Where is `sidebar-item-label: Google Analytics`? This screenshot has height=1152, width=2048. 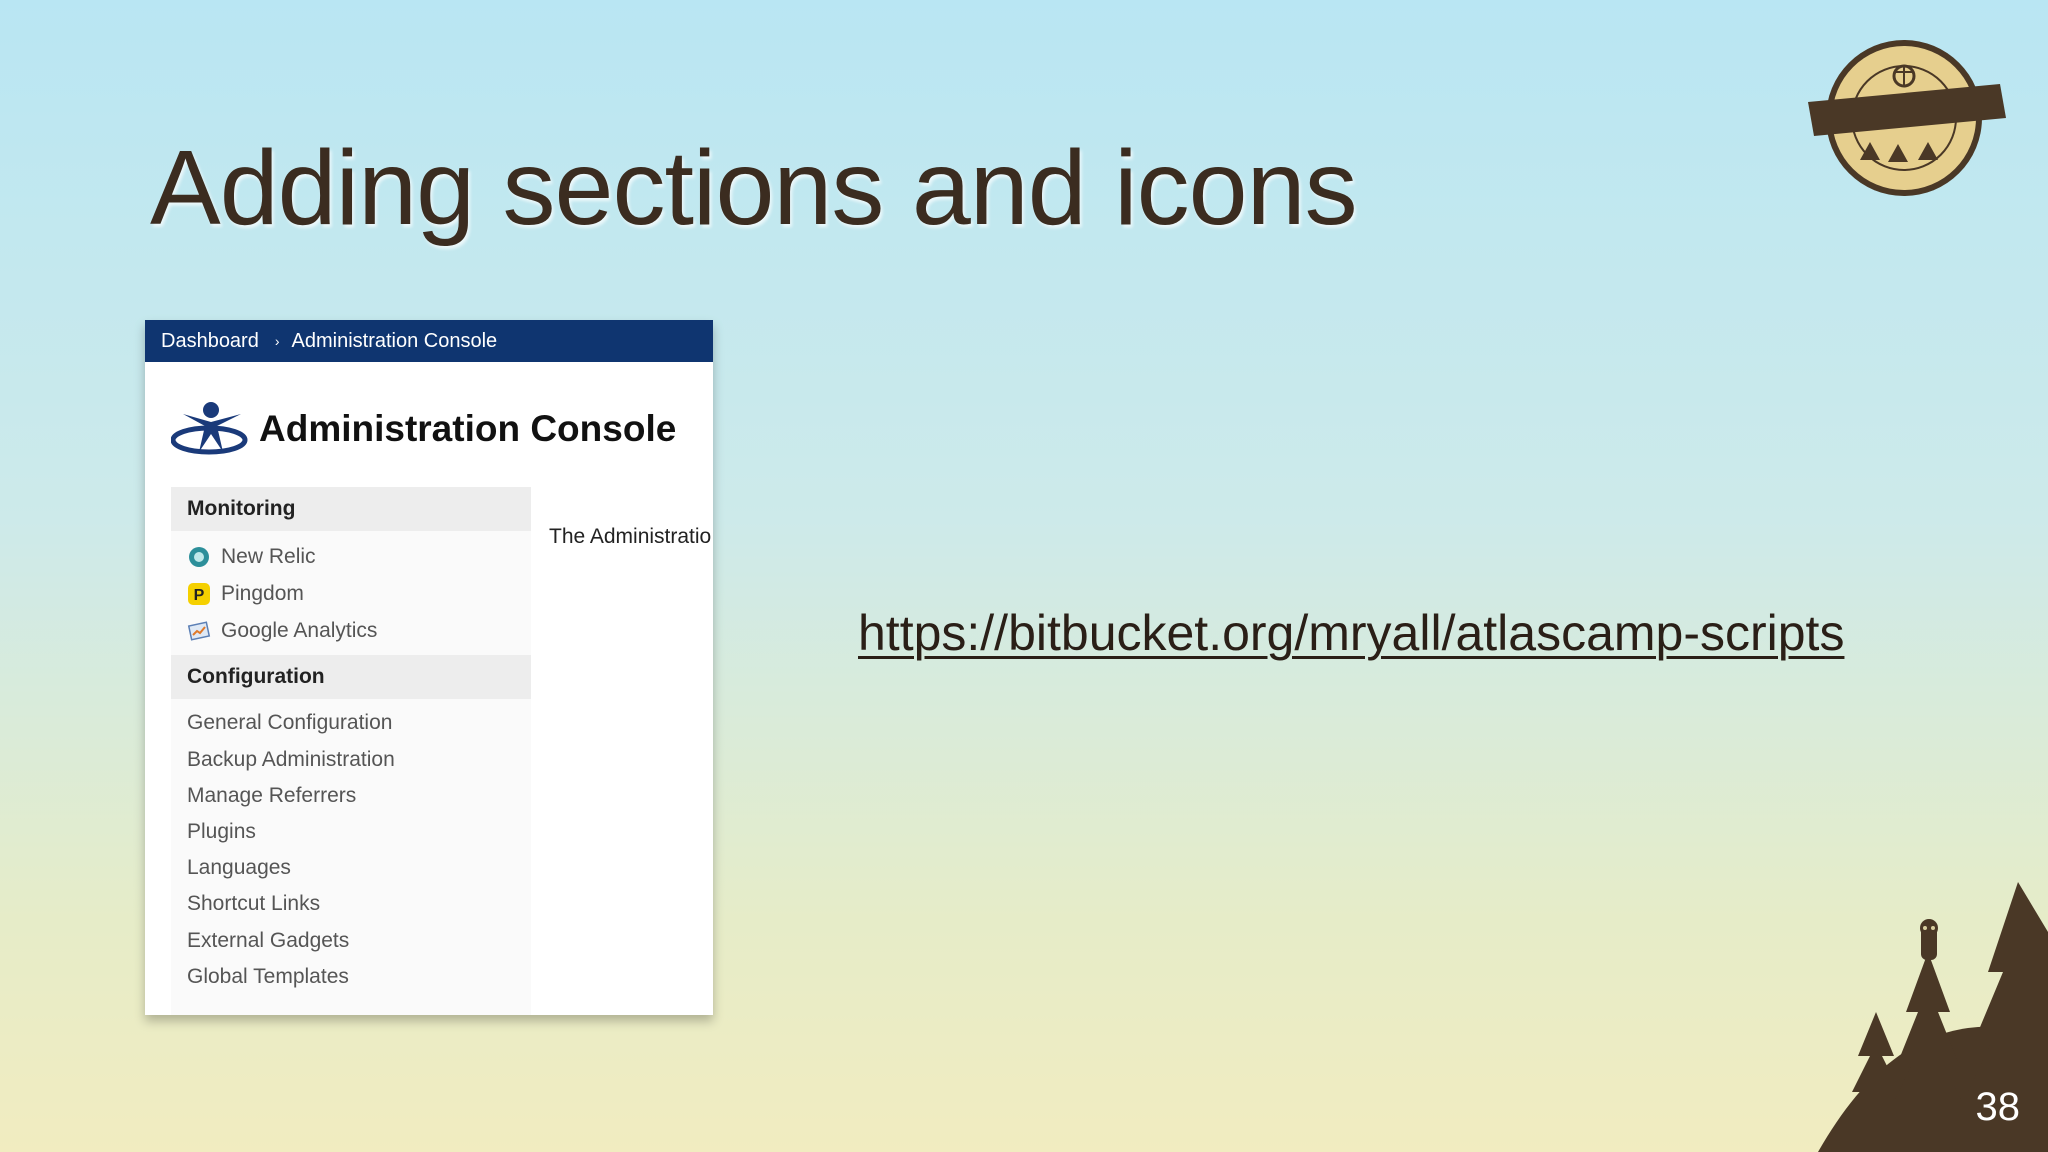
sidebar-item-label: Google Analytics is located at coordinates (299, 630).